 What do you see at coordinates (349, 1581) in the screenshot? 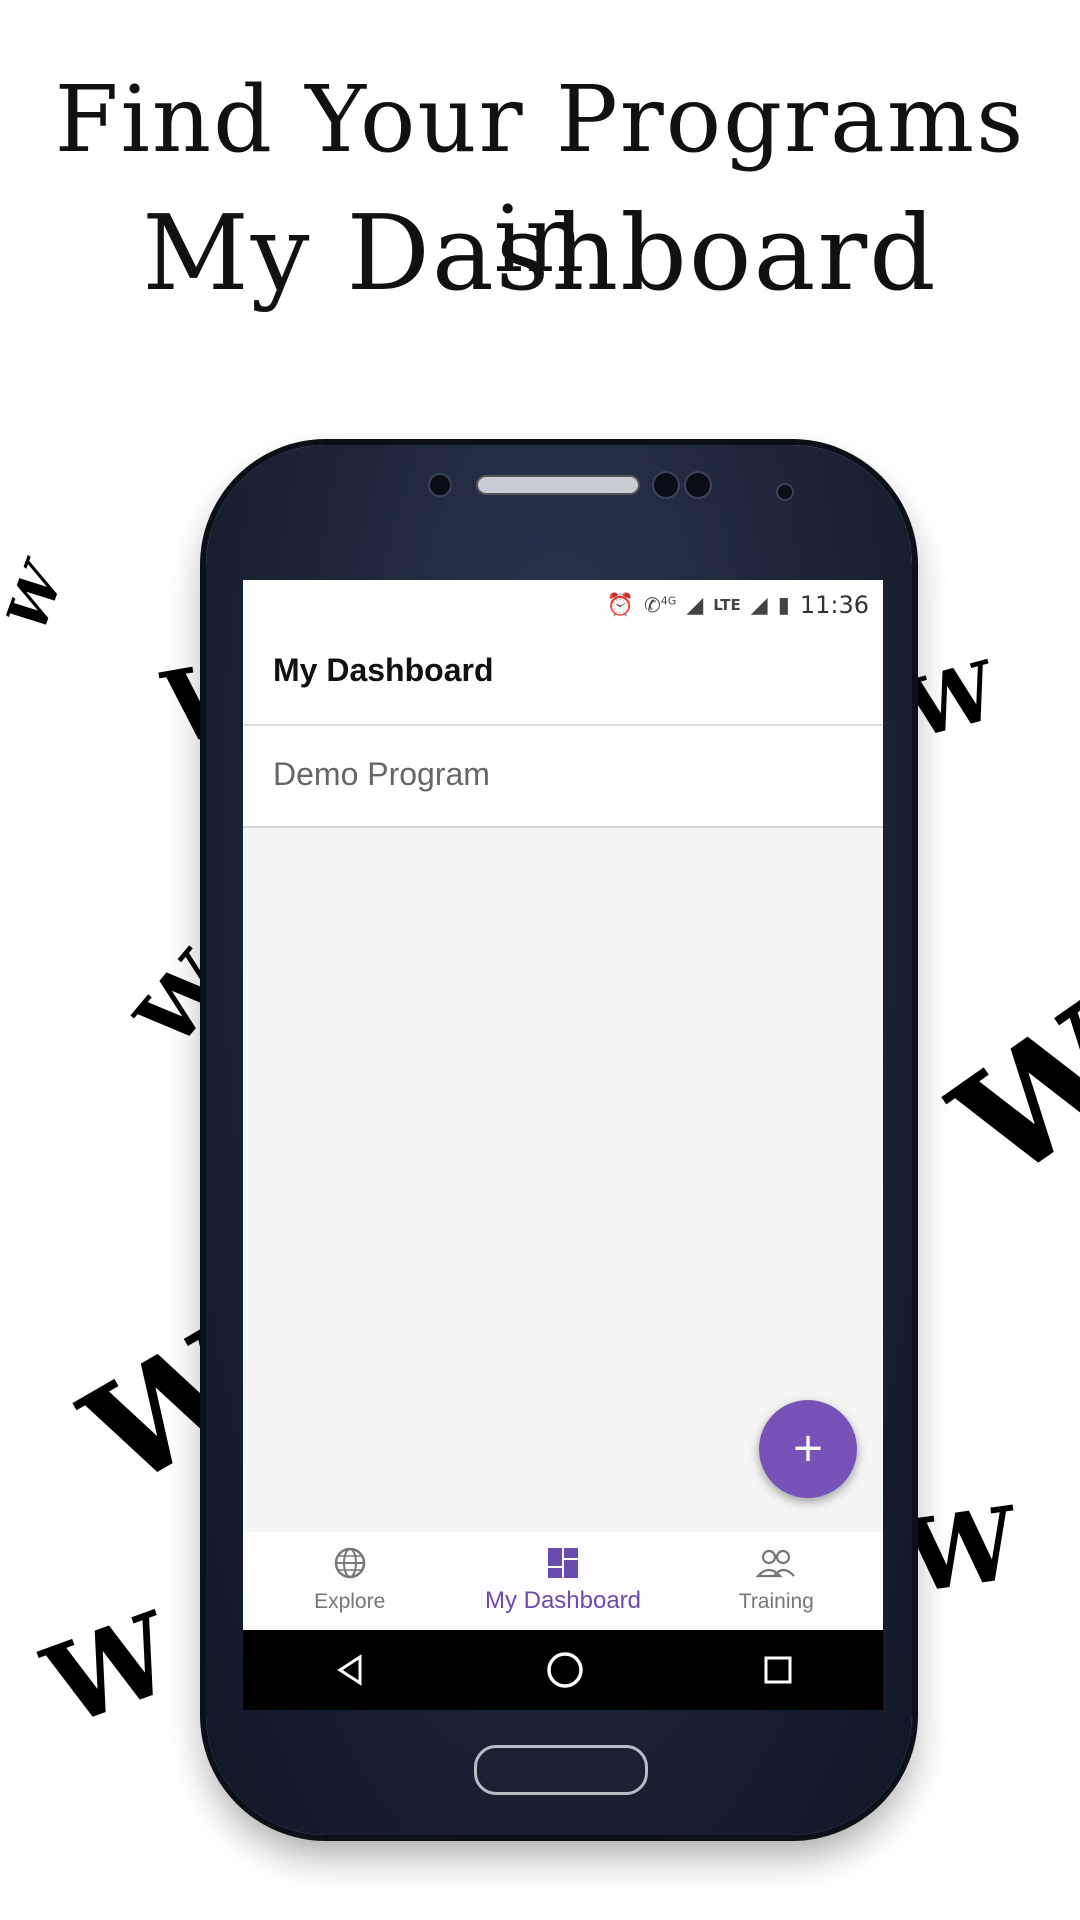
I see `nav-item-explore: Explore` at bounding box center [349, 1581].